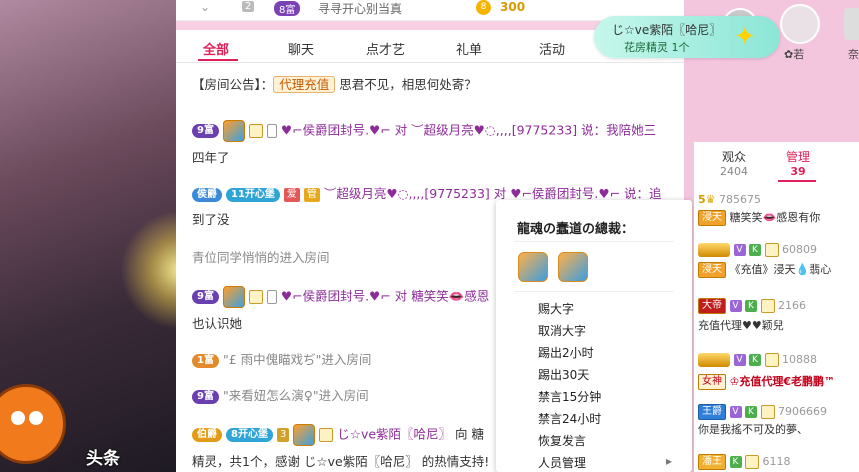 The image size is (859, 472). What do you see at coordinates (430, 296) in the screenshot?
I see `message-username: 糖笑笑` at bounding box center [430, 296].